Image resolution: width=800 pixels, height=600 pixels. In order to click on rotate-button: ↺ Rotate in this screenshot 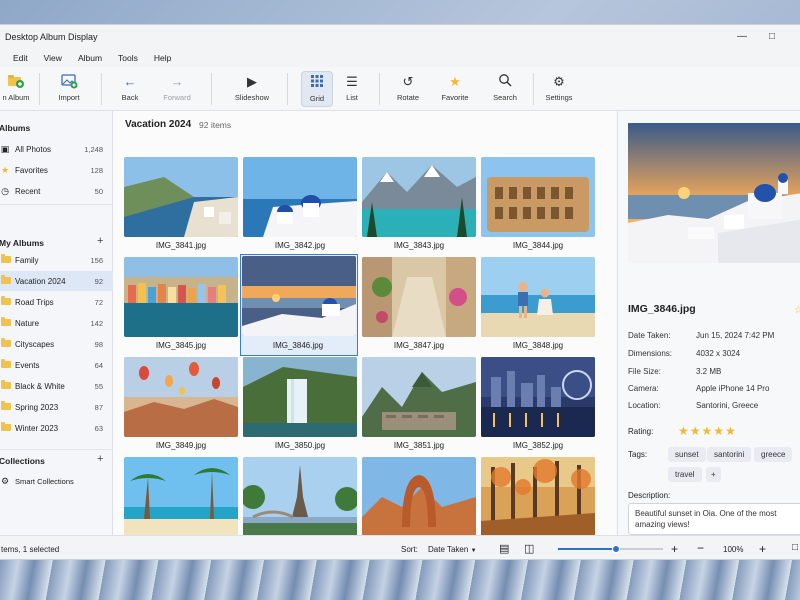, I will do `click(408, 89)`.